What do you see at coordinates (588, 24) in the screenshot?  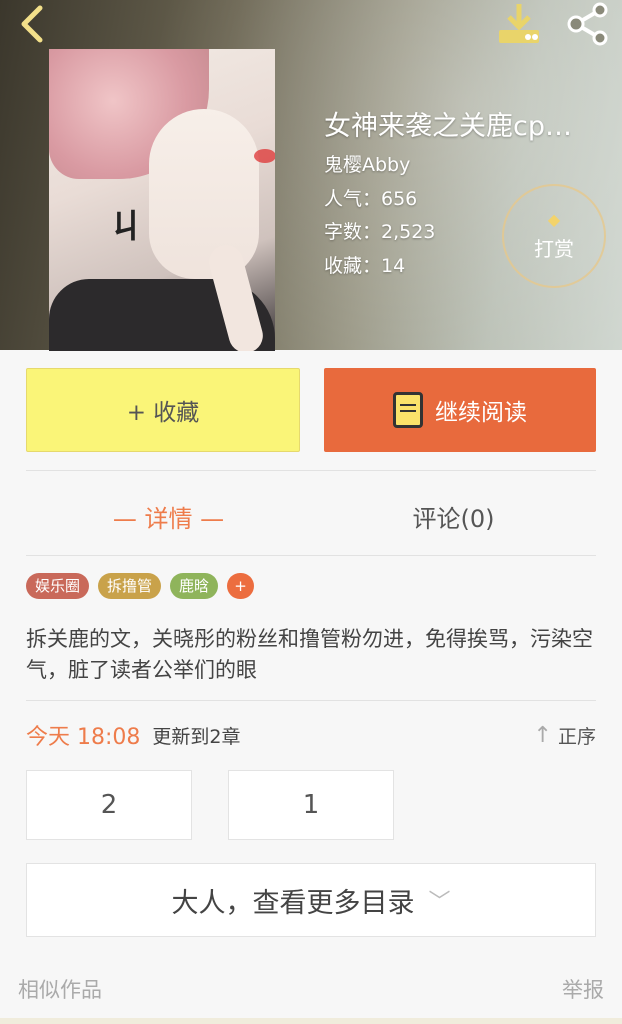 I see `share-icon` at bounding box center [588, 24].